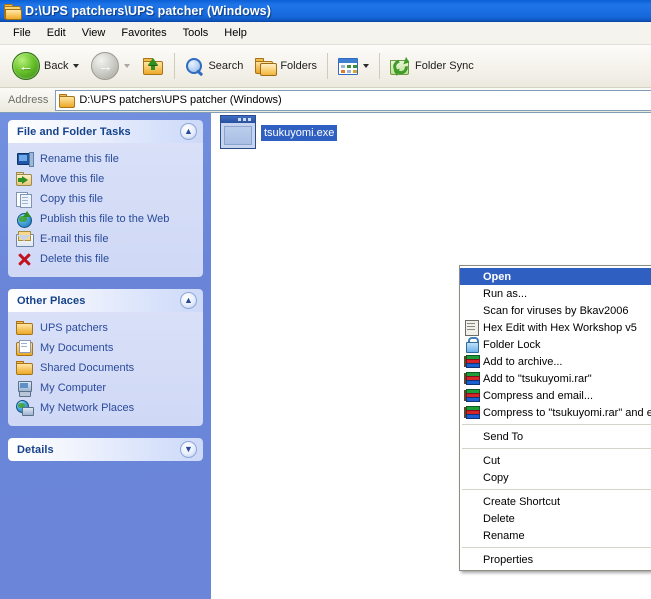 The height and width of the screenshot is (599, 651). I want to click on folders-icon, so click(266, 66).